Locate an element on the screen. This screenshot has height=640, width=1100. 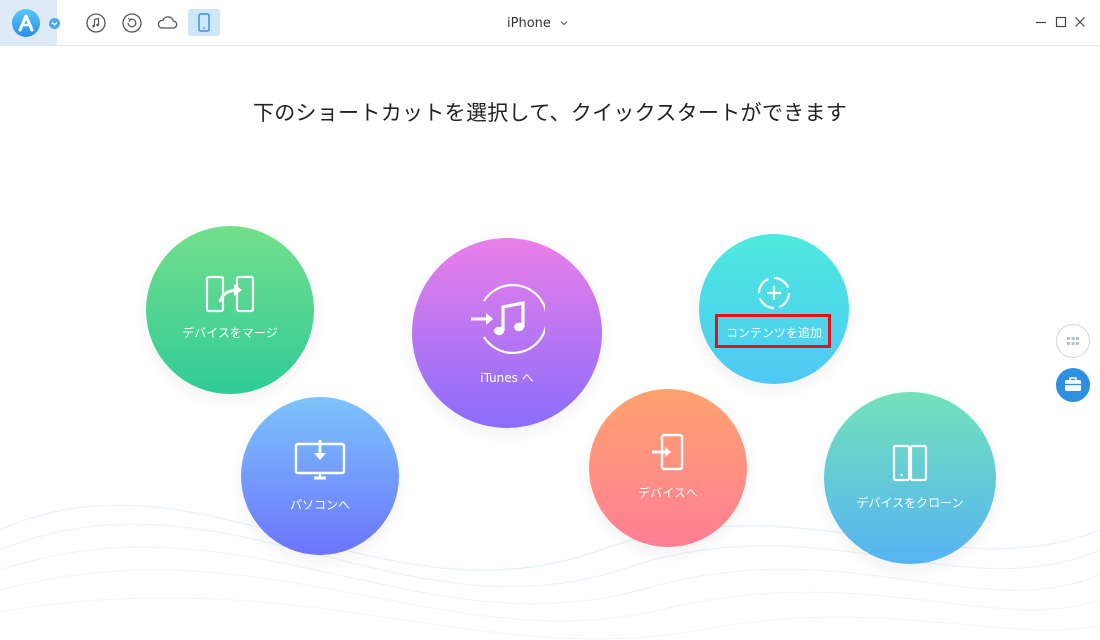
add-content-icon is located at coordinates (774, 293).